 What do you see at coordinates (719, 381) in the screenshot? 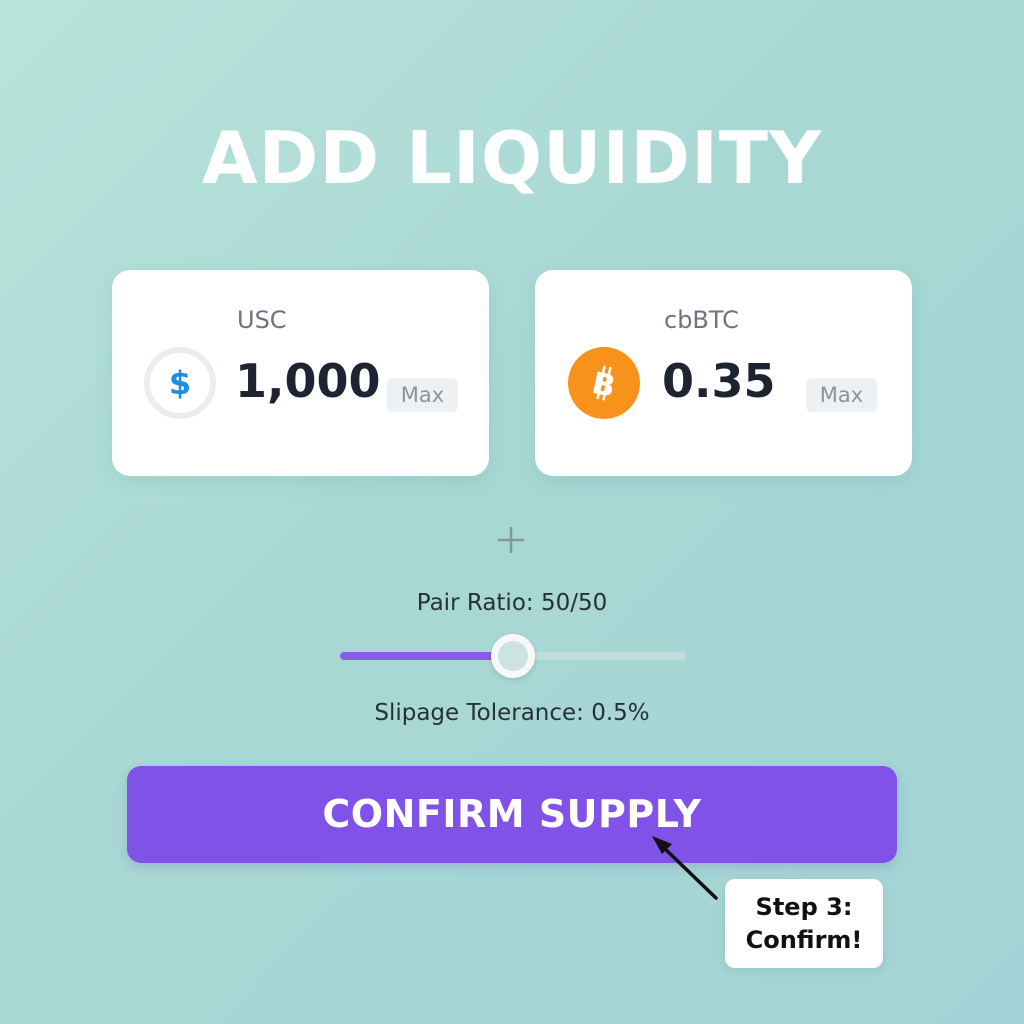
I see `token-amount-value: 0.35` at bounding box center [719, 381].